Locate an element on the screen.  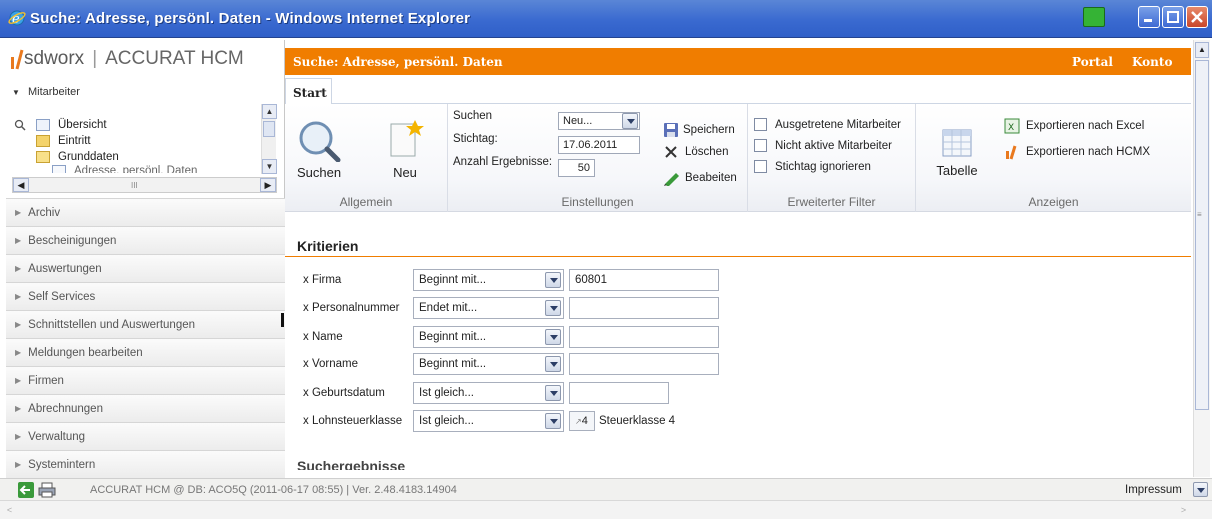
nav-item-label: Firmen is located at coordinates (46, 380).